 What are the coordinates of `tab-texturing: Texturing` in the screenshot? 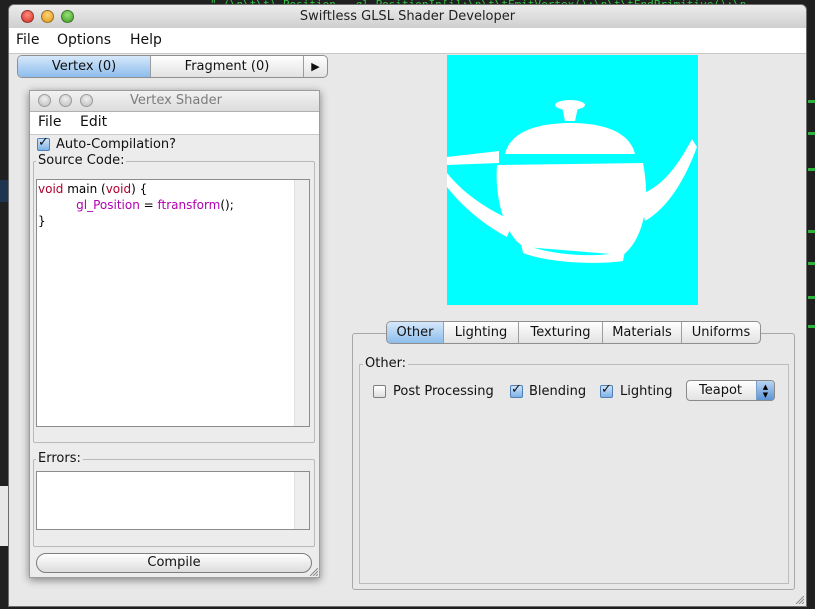 It's located at (561, 332).